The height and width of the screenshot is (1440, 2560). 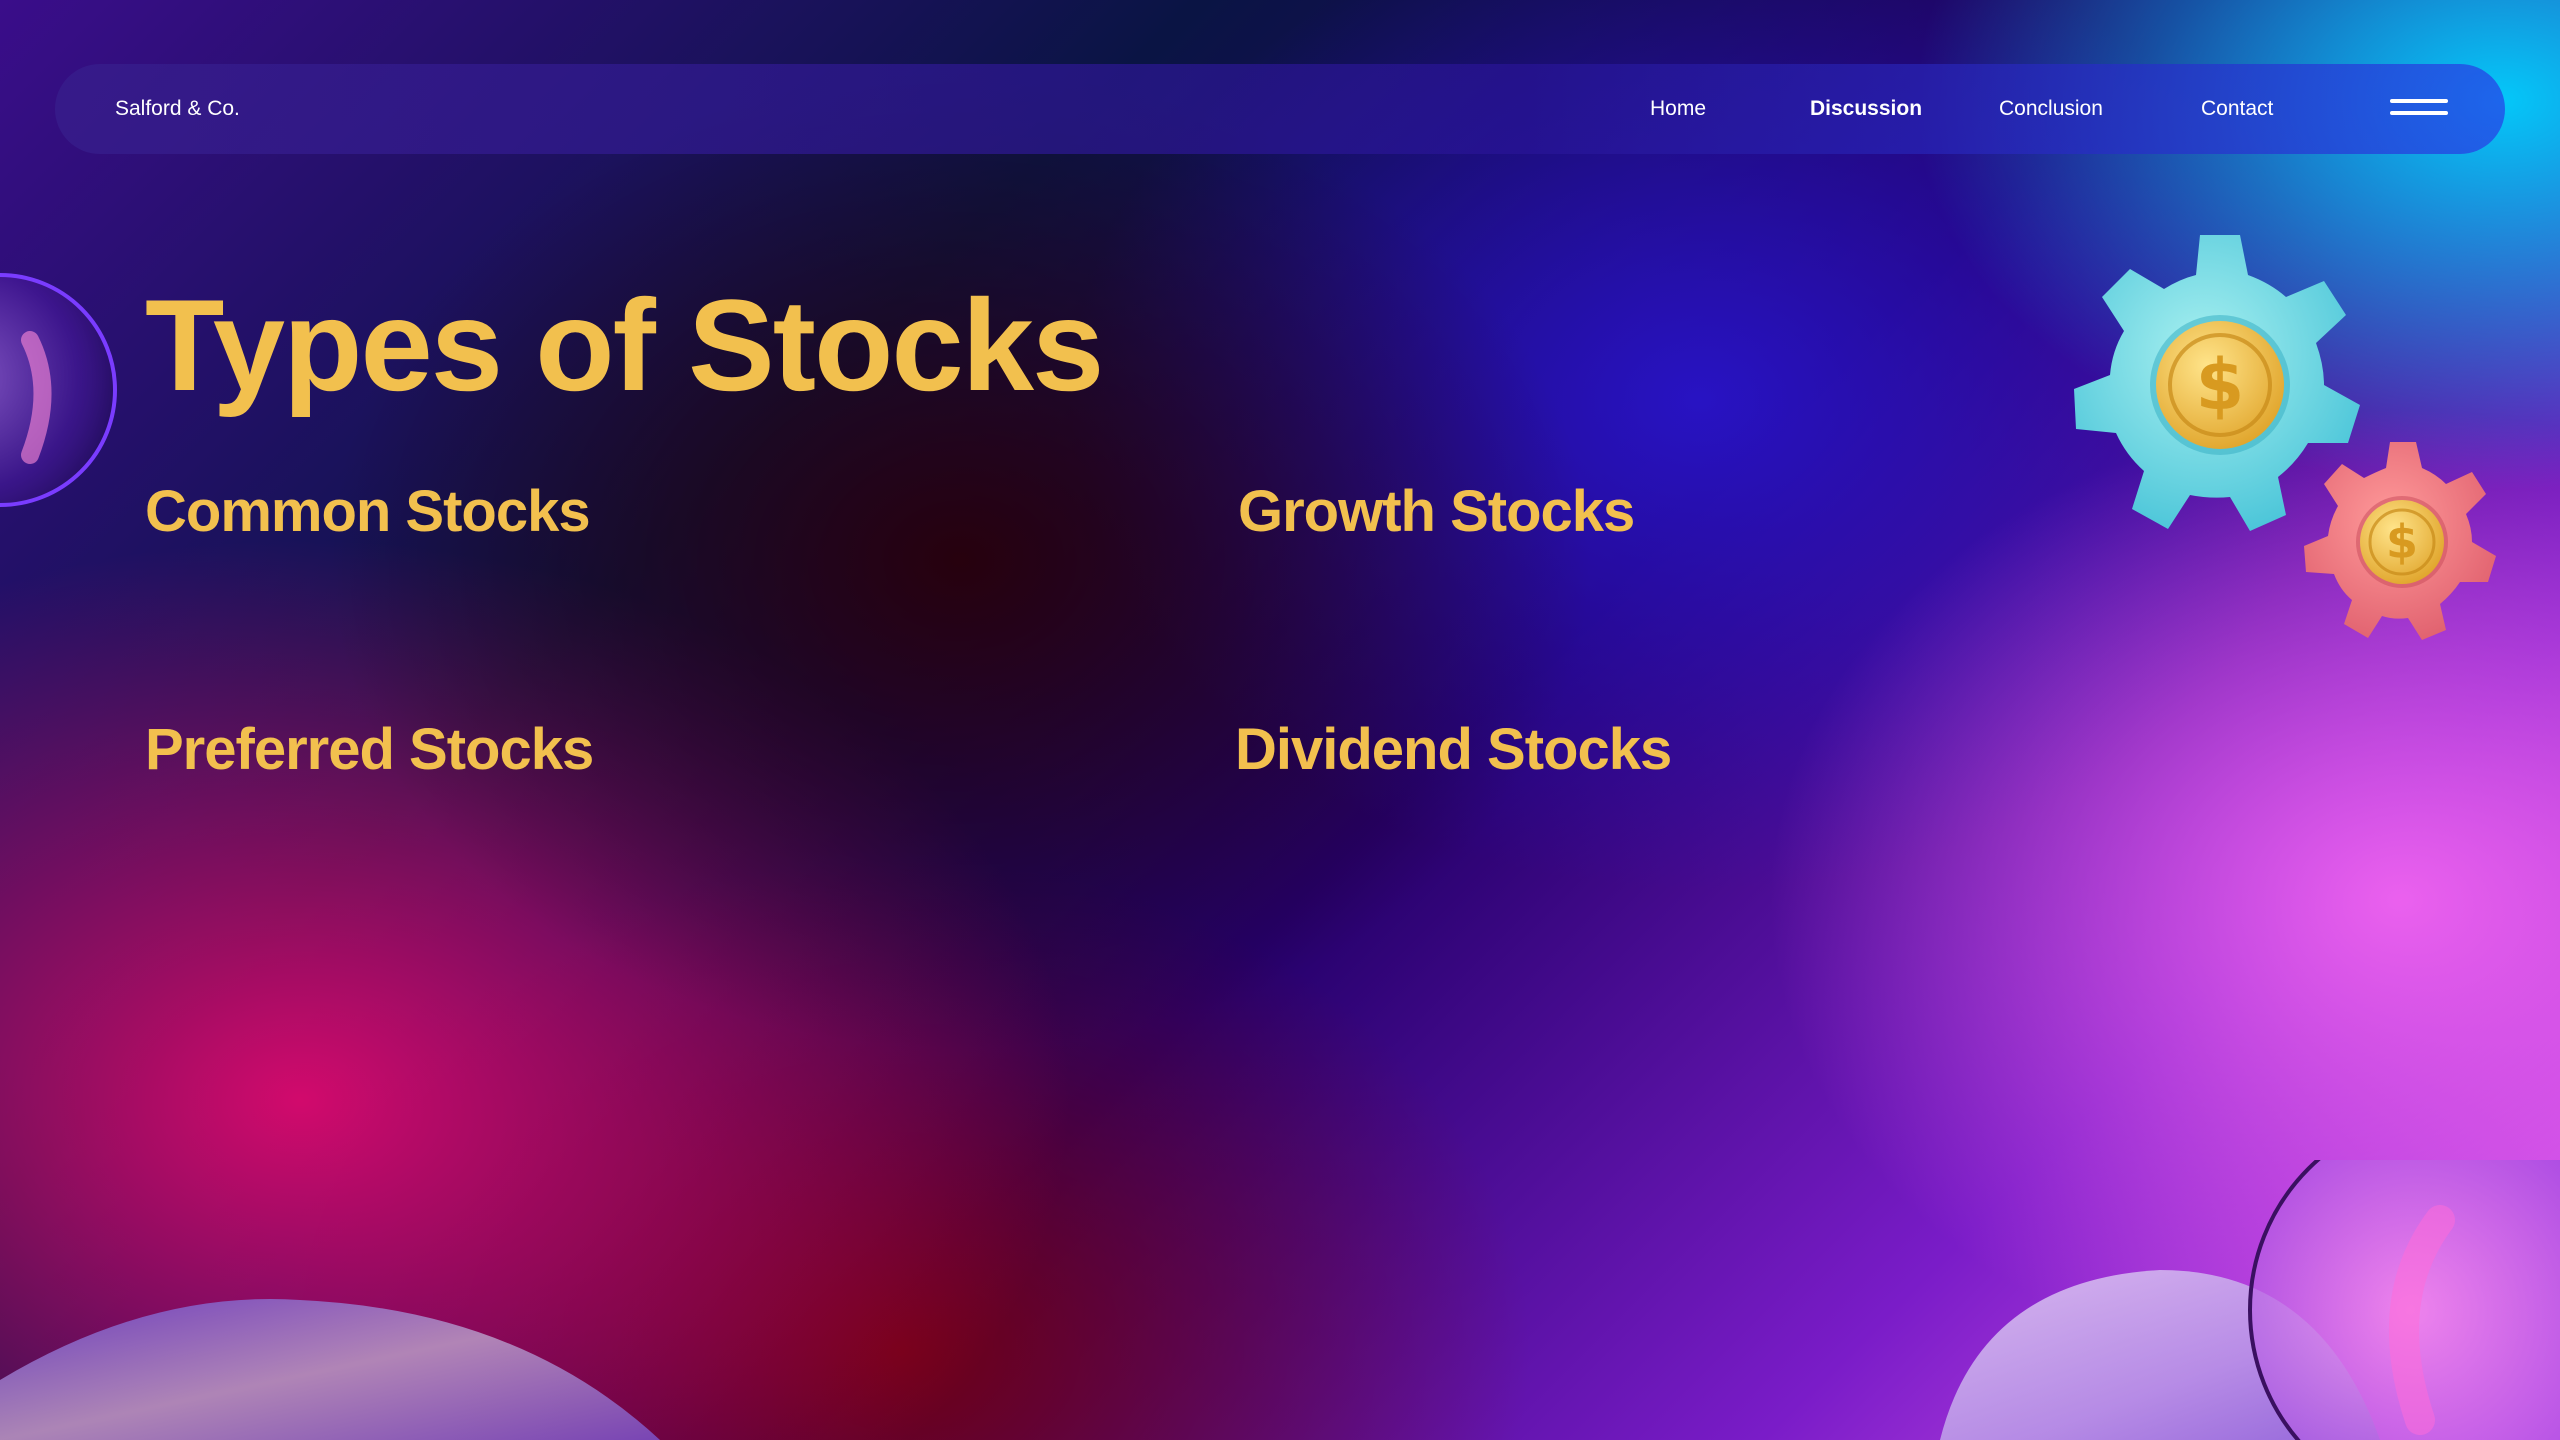 I want to click on stock-type-common: Common Stocks, so click(x=368, y=511).